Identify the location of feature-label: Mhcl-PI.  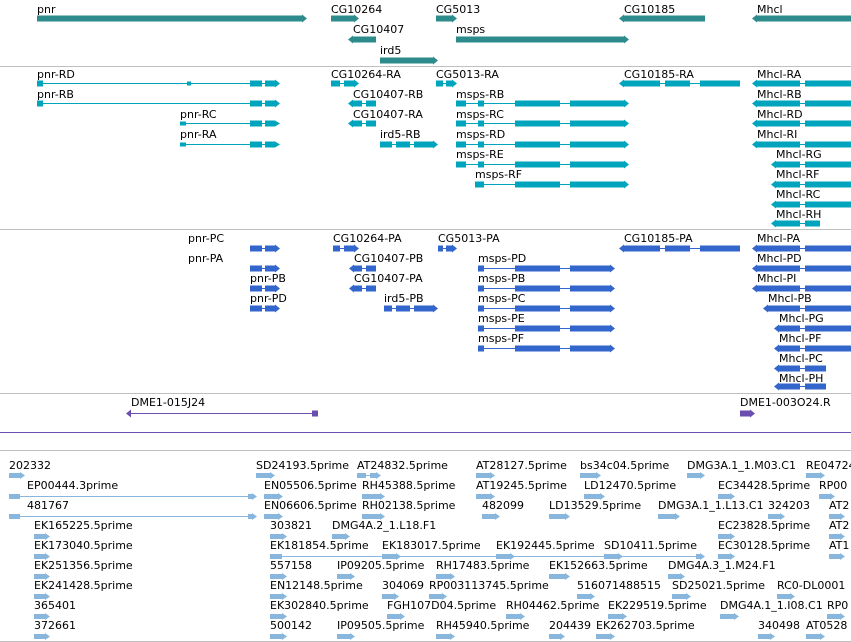
(776, 278).